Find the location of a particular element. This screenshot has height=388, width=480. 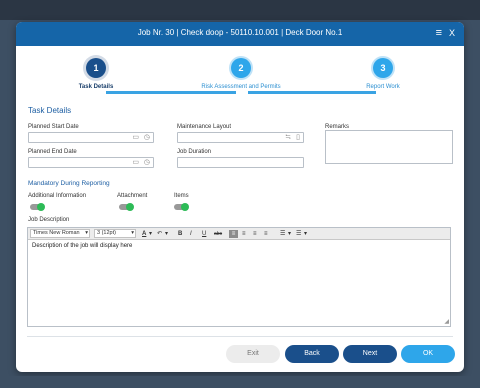

numbered-list-icon: ☰ is located at coordinates (298, 234).